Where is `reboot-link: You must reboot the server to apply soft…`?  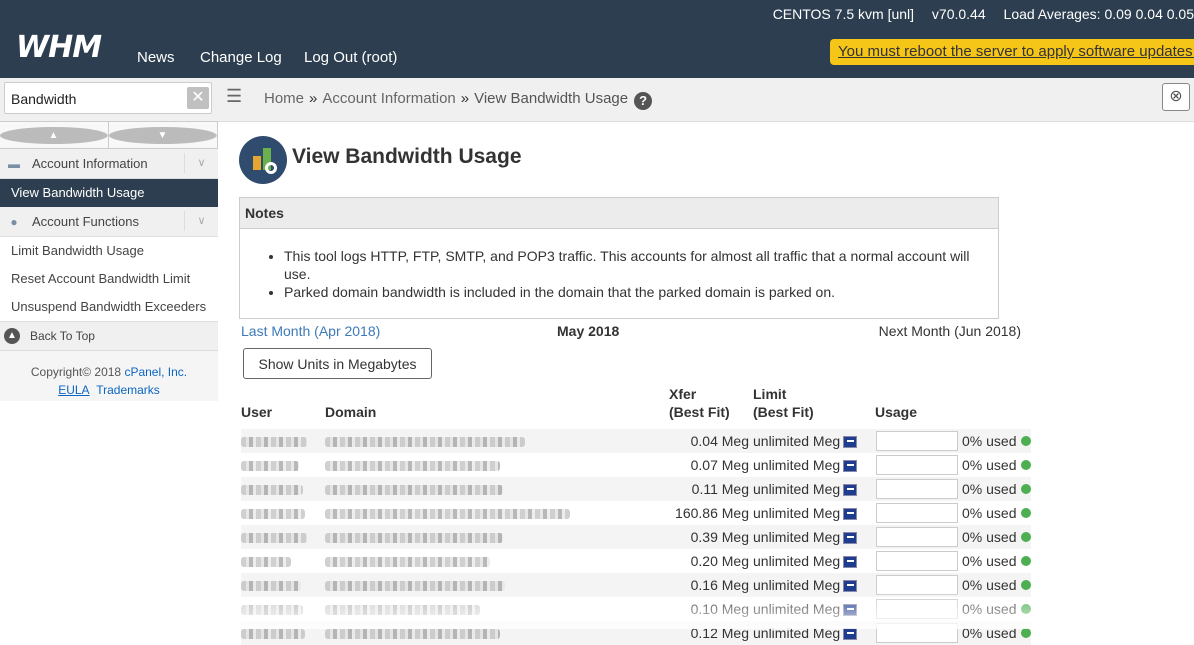 reboot-link: You must reboot the server to apply soft… is located at coordinates (1016, 51).